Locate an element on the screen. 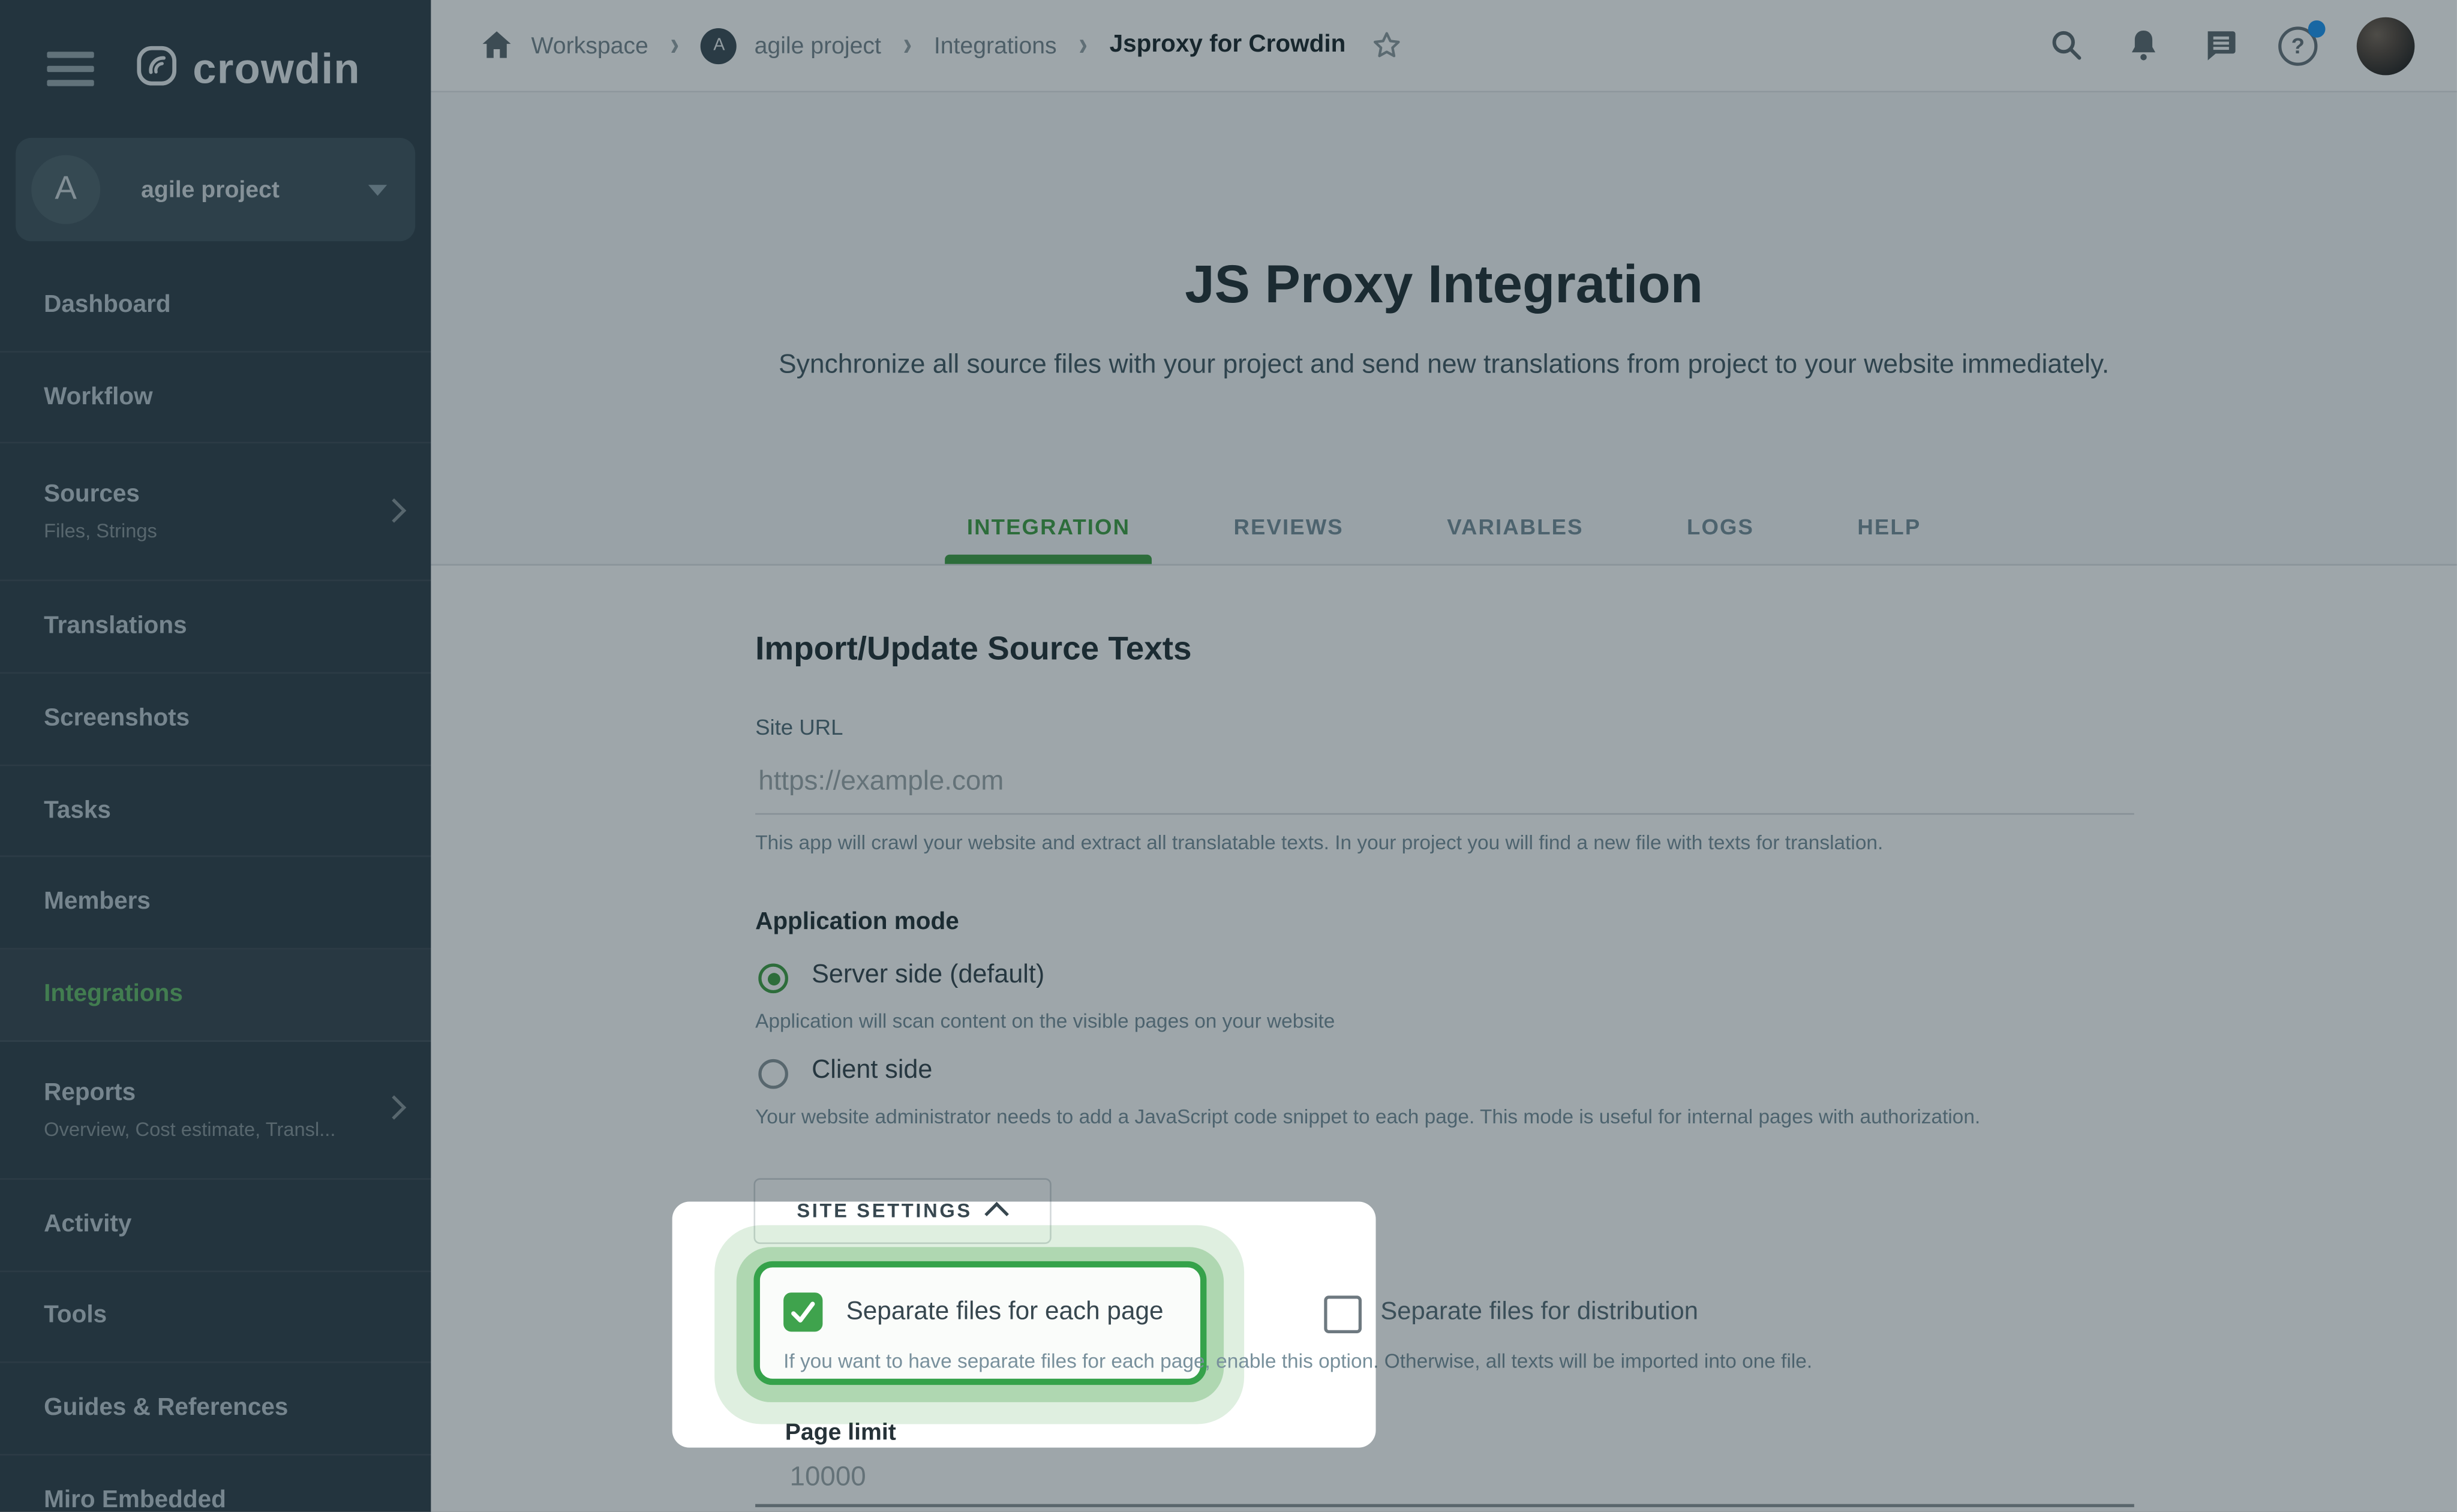  breadcrumb-integrations: Integrations is located at coordinates (995, 45).